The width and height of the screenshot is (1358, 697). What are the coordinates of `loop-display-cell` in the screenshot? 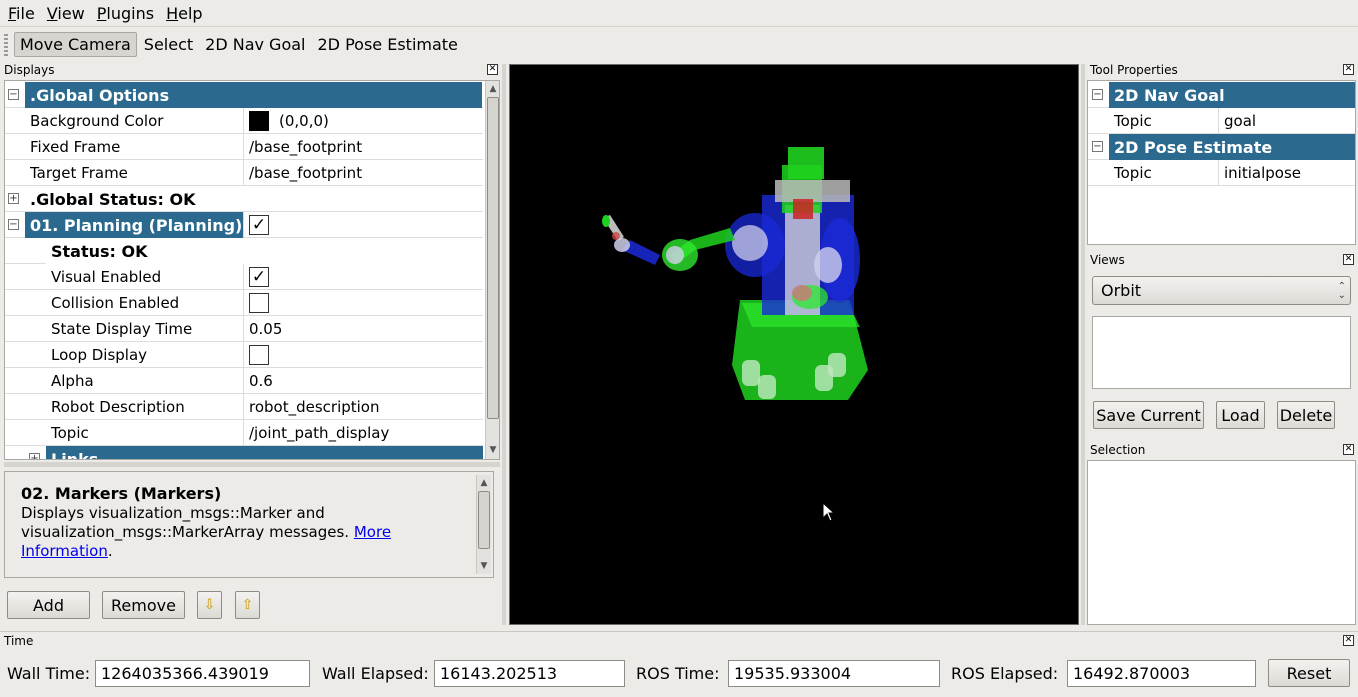 It's located at (363, 355).